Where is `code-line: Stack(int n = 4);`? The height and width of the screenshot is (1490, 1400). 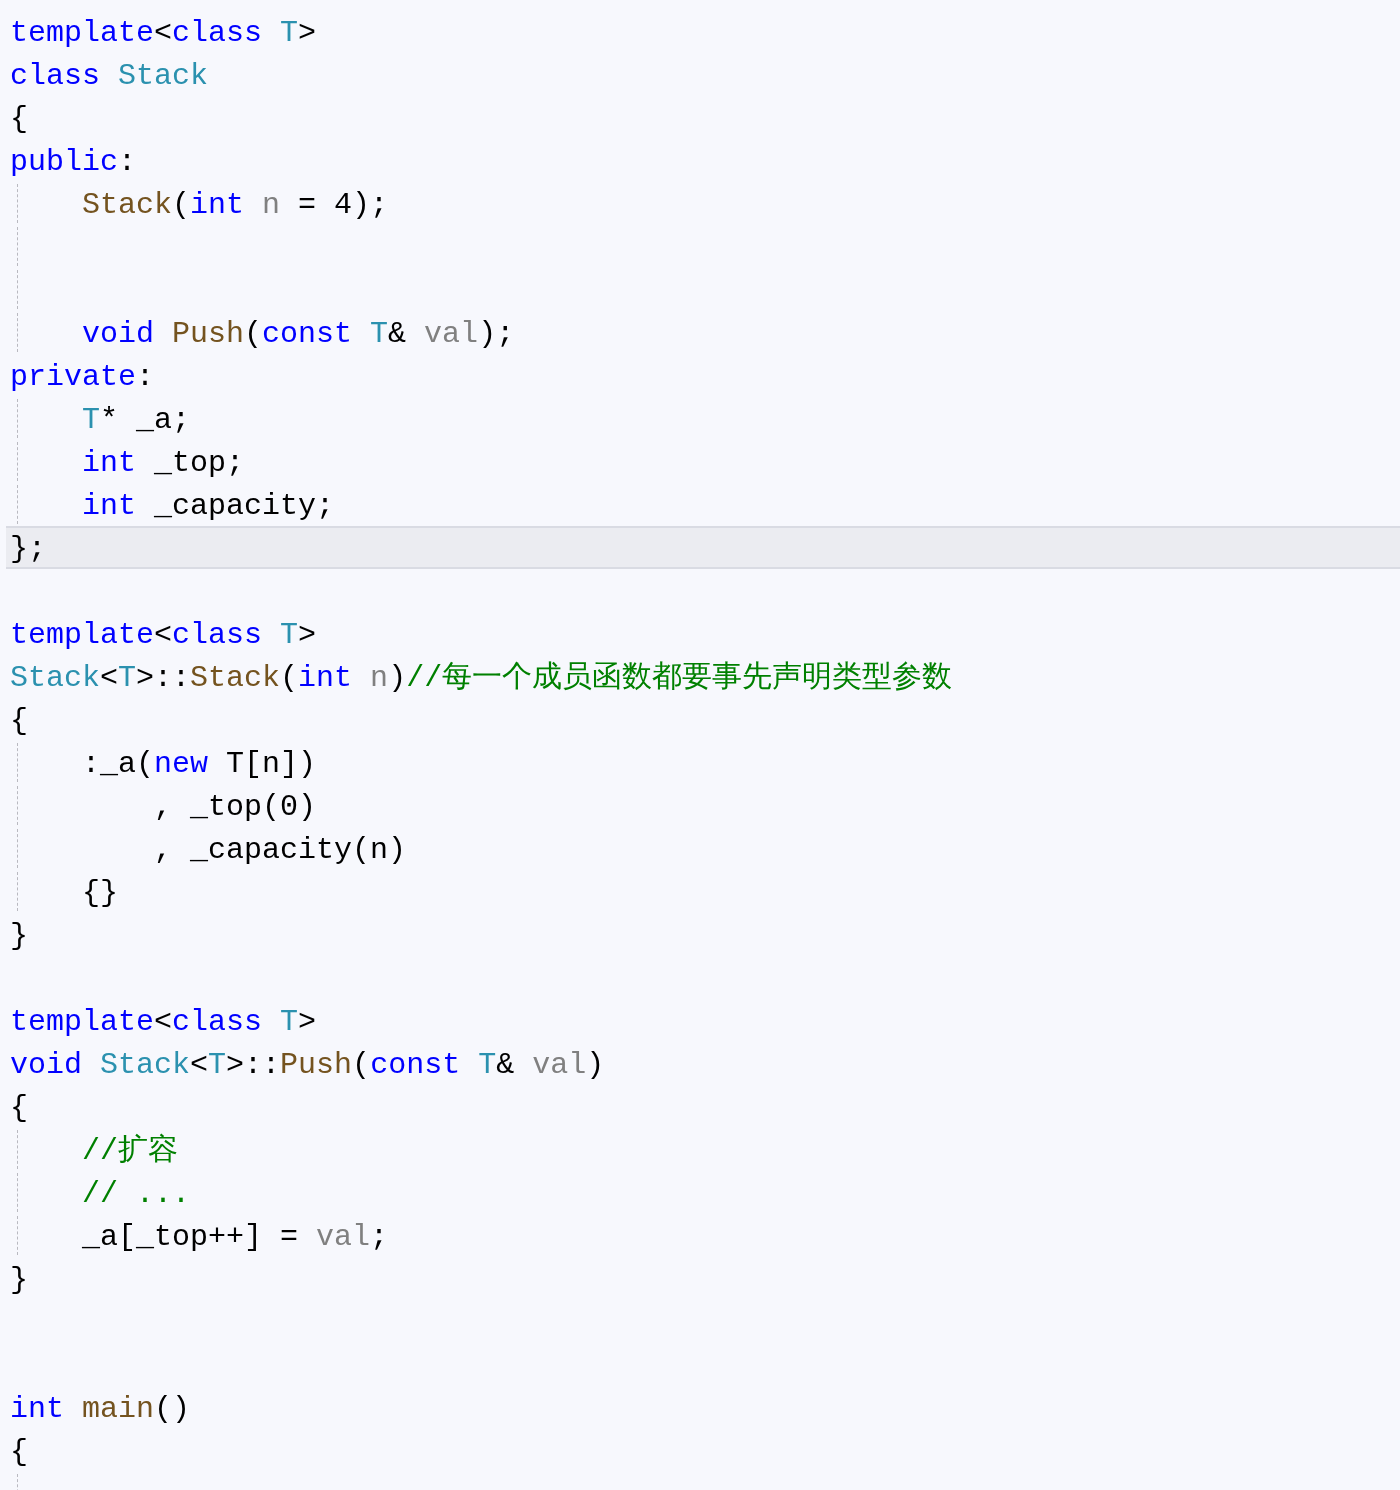
code-line: Stack(int n = 4); is located at coordinates (235, 205).